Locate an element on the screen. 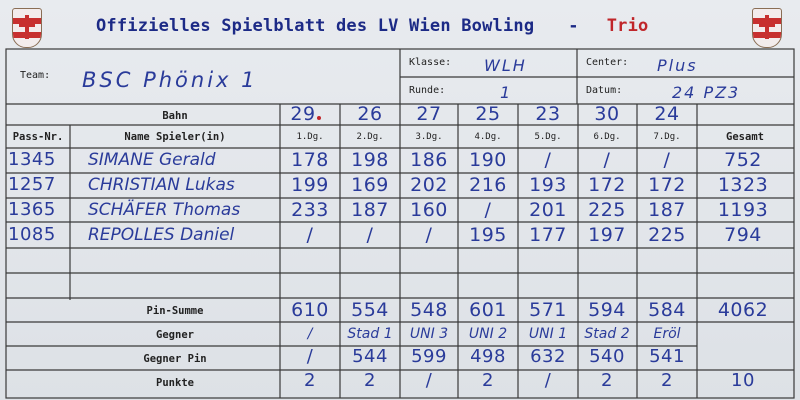 The image size is (800, 400). bahn-label: Bahn is located at coordinates (175, 116).